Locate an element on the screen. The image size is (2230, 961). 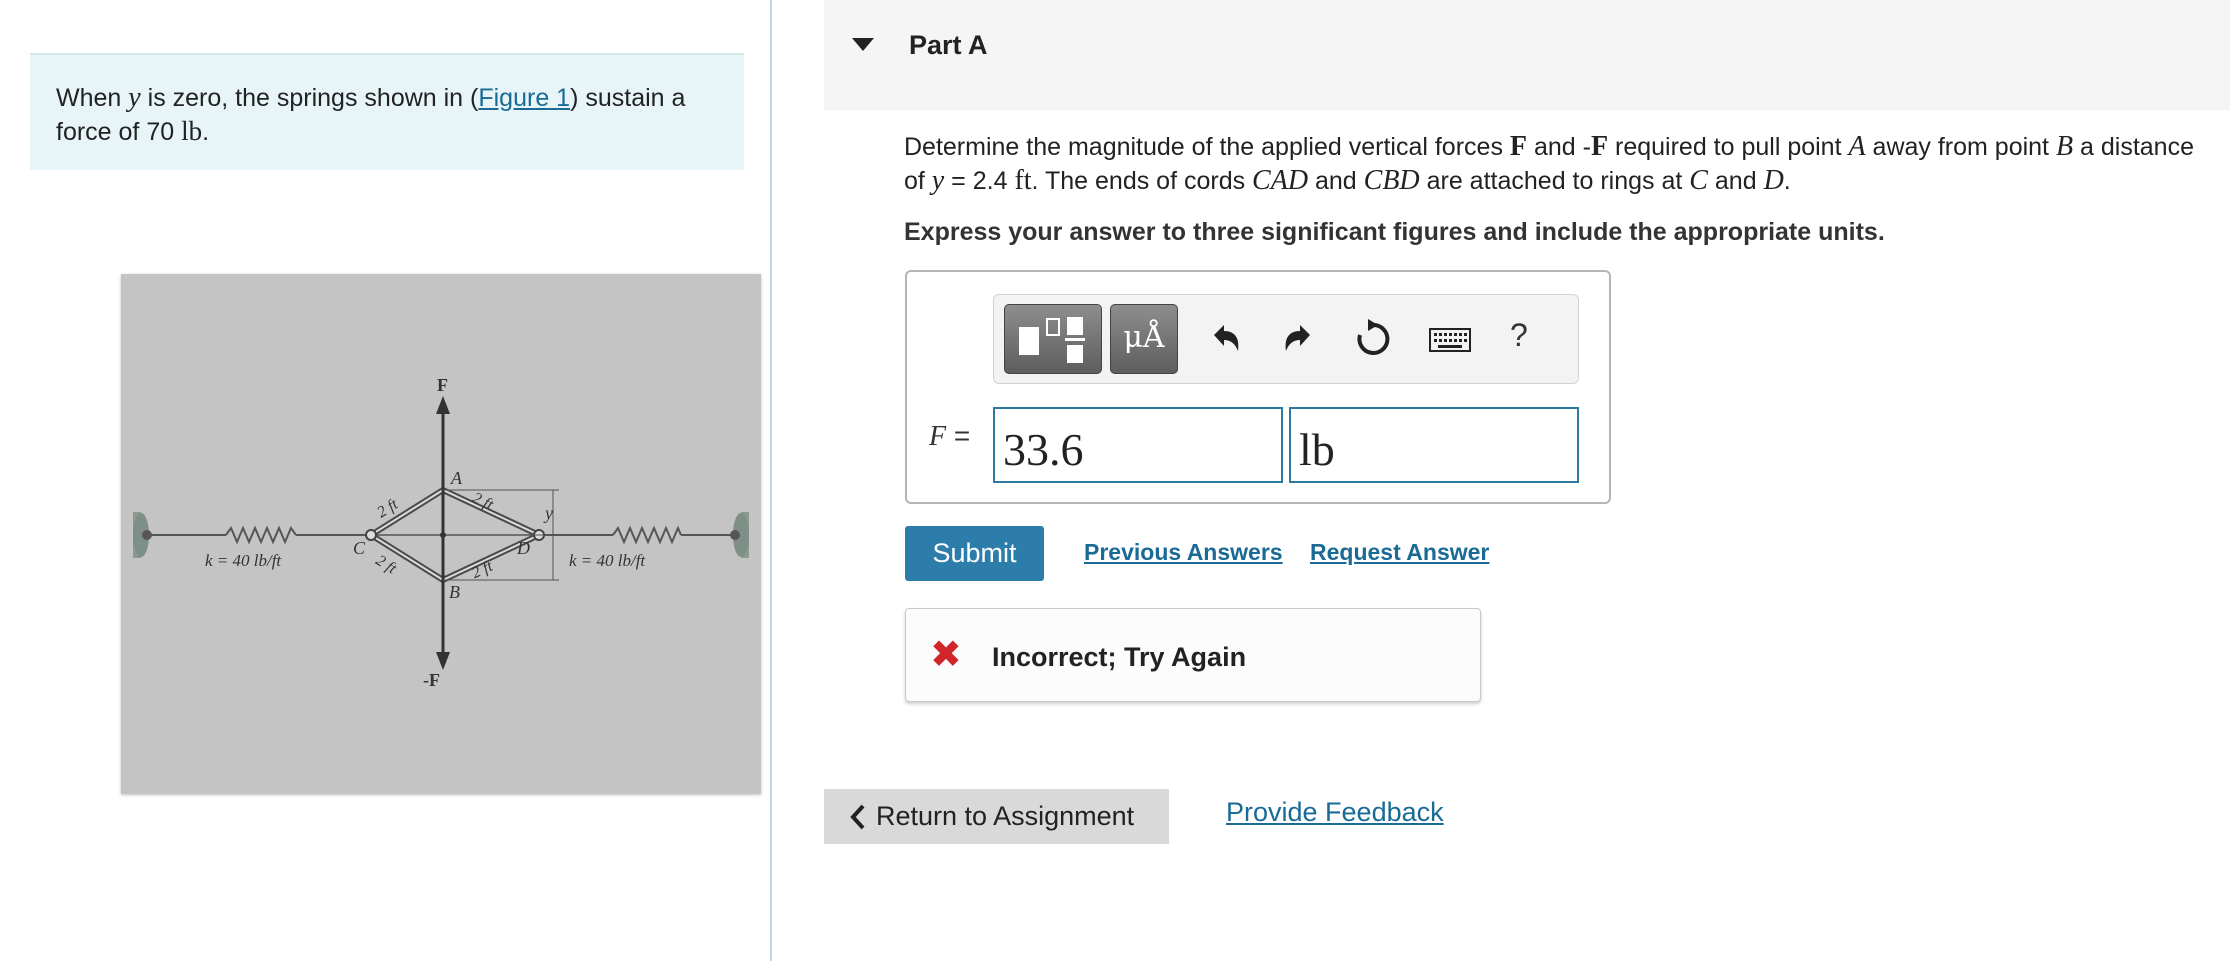
redo-icon is located at coordinates (1299, 339).